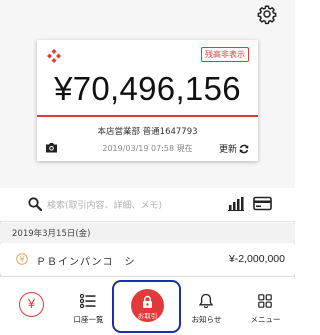 The image size is (320, 335). Describe the element at coordinates (206, 319) in the screenshot. I see `tab-notices-label: お知らせ` at that location.